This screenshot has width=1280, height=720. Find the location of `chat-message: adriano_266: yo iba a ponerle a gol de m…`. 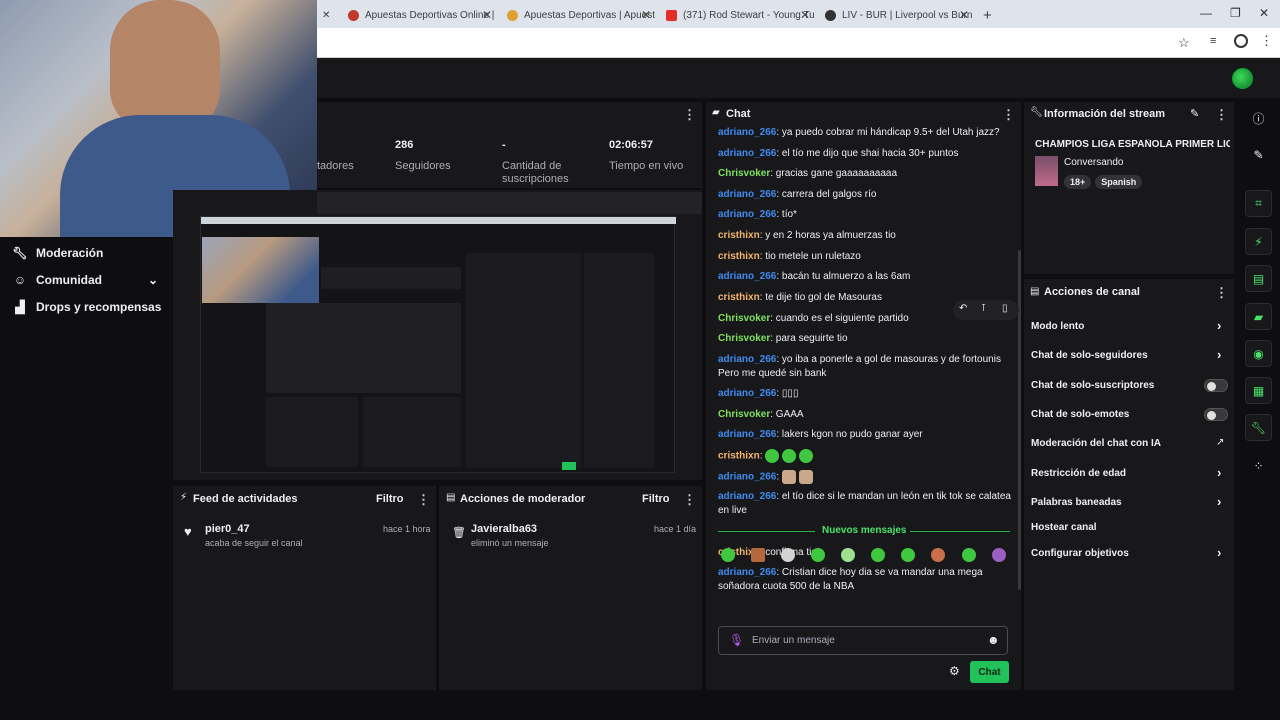

chat-message: adriano_266: yo iba a ponerle a gol de m… is located at coordinates (865, 367).